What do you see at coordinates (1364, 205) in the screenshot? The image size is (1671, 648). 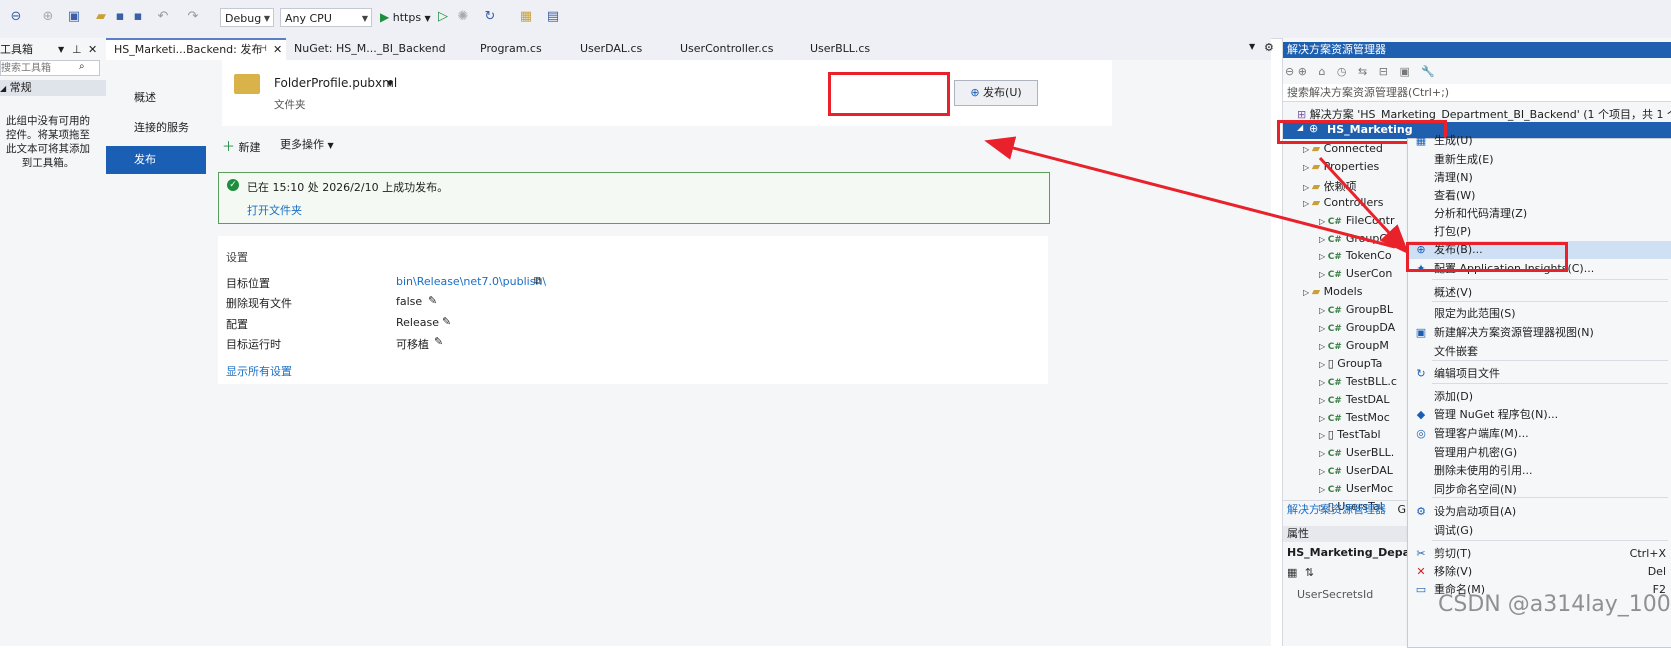 I see `arrow-to-publish-menu` at bounding box center [1364, 205].